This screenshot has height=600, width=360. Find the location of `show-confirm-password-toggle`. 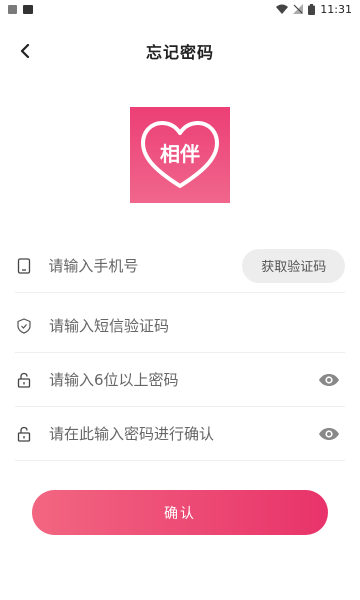

show-confirm-password-toggle is located at coordinates (329, 434).